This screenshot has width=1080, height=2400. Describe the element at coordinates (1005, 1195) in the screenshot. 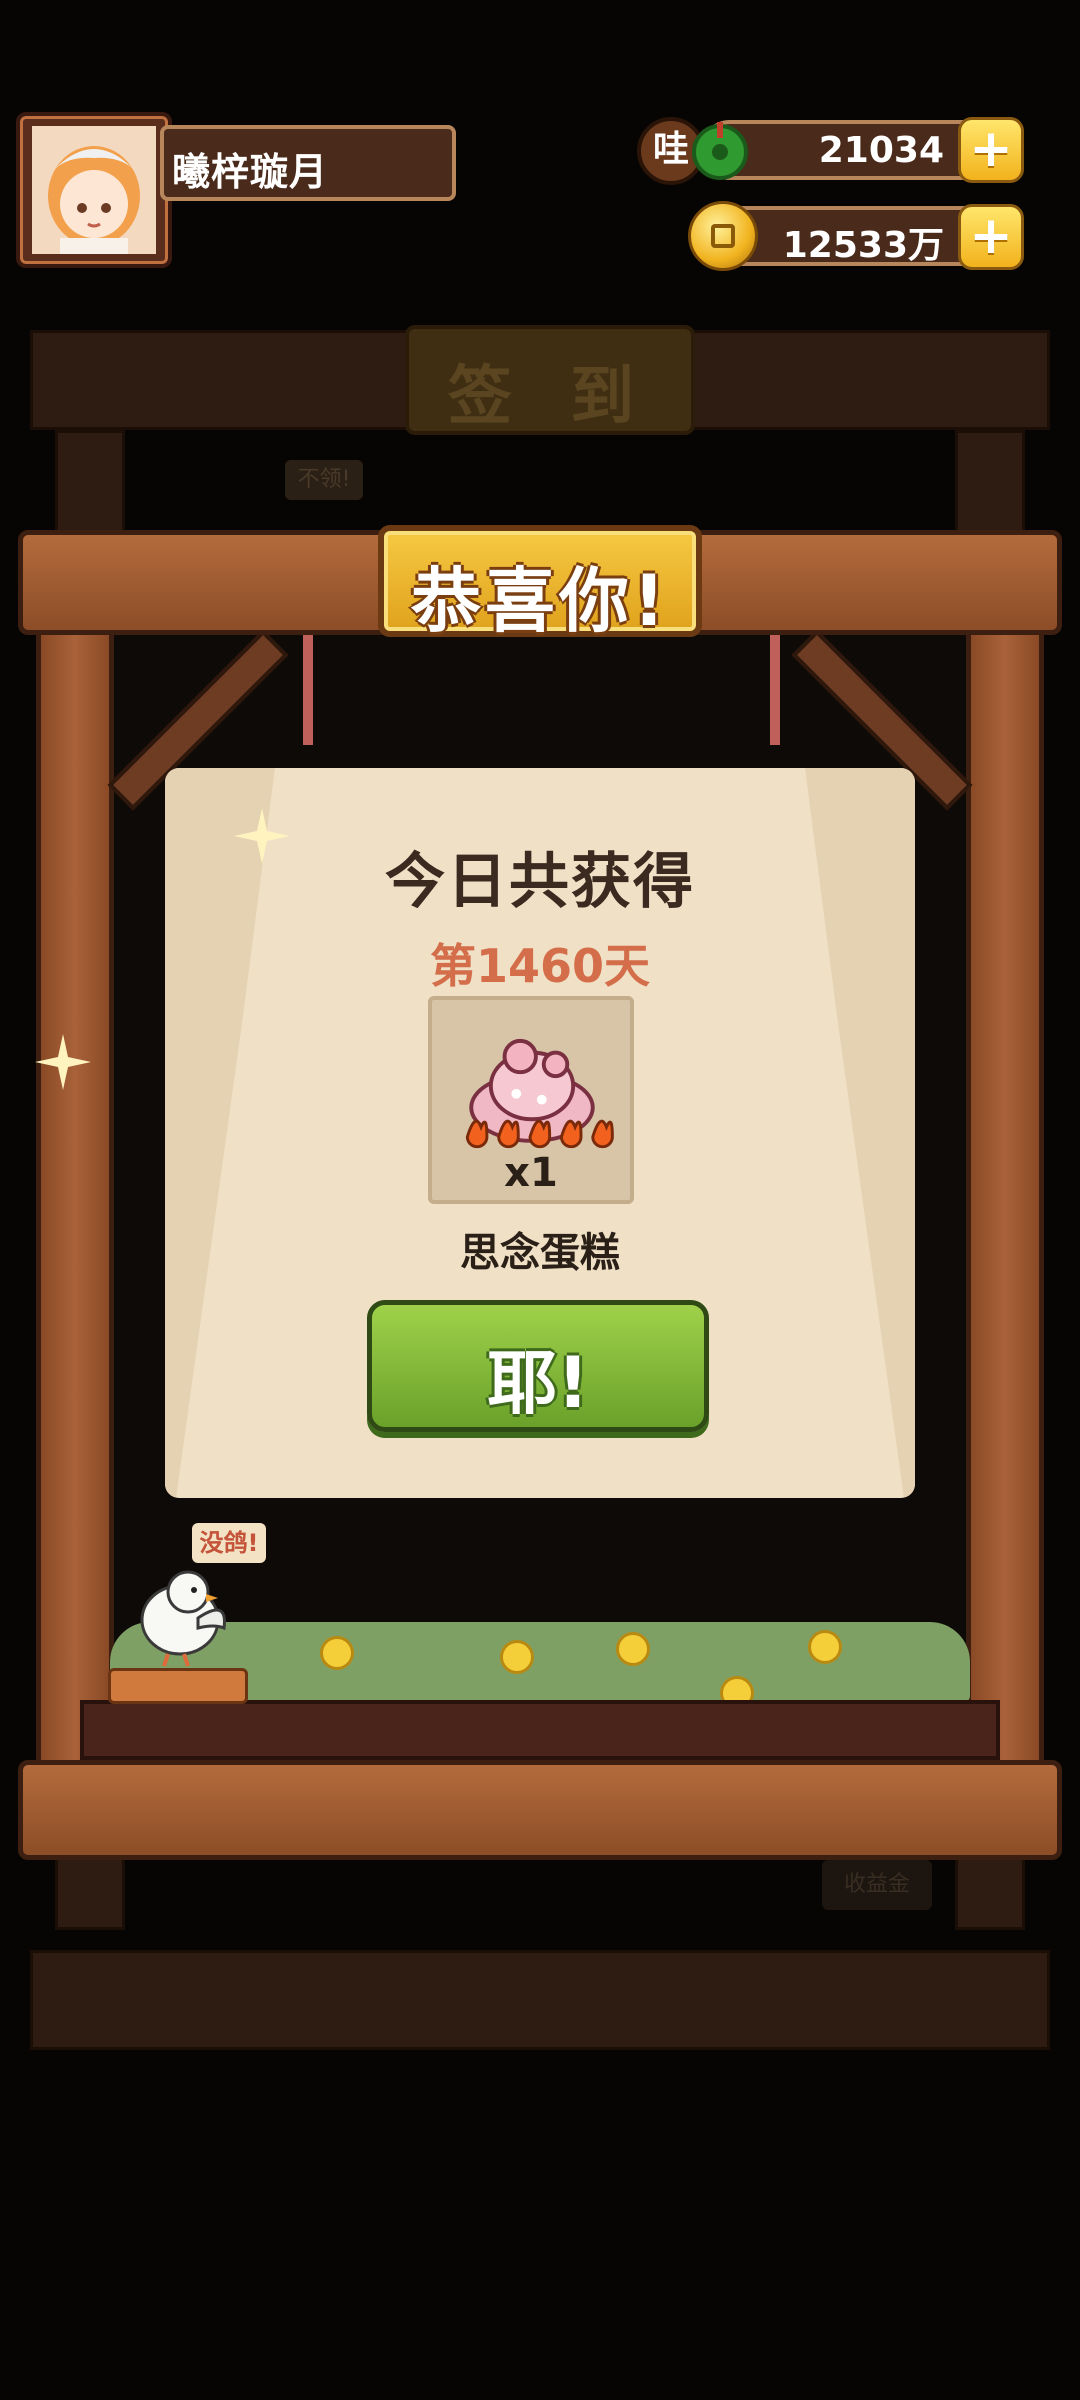

I see `frame-post-right` at that location.